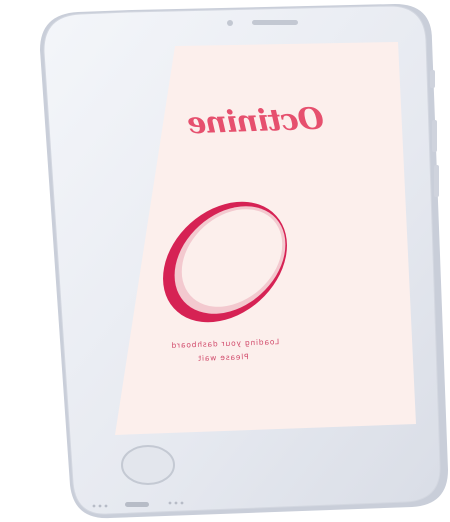 Image resolution: width=450 pixels, height=522 pixels. I want to click on app-logo: Octinine, so click(256, 121).